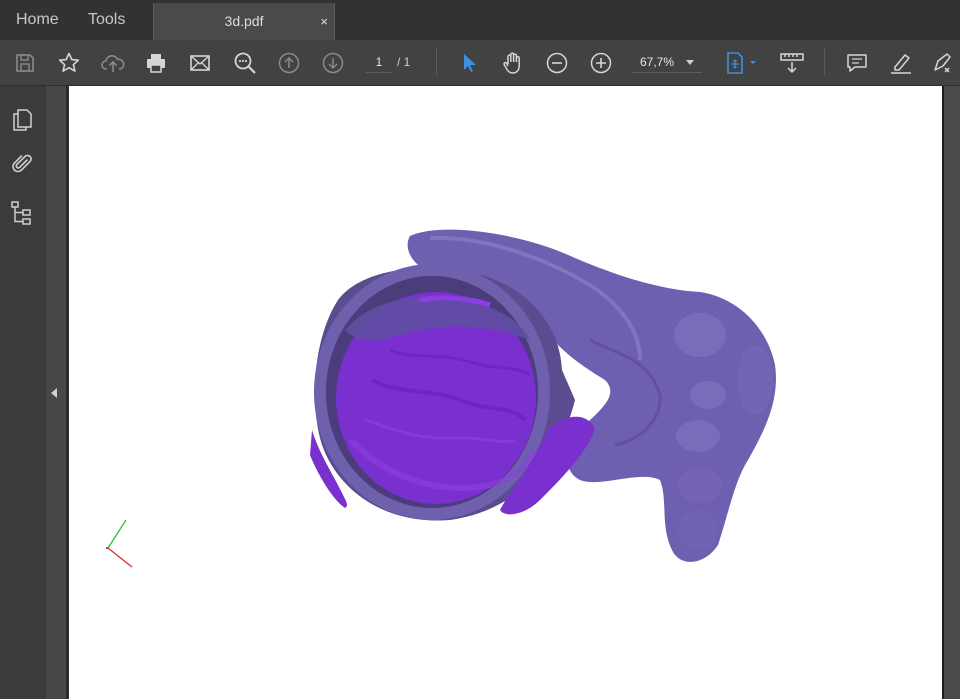  Describe the element at coordinates (37, 20) in the screenshot. I see `tab-home: Home` at that location.